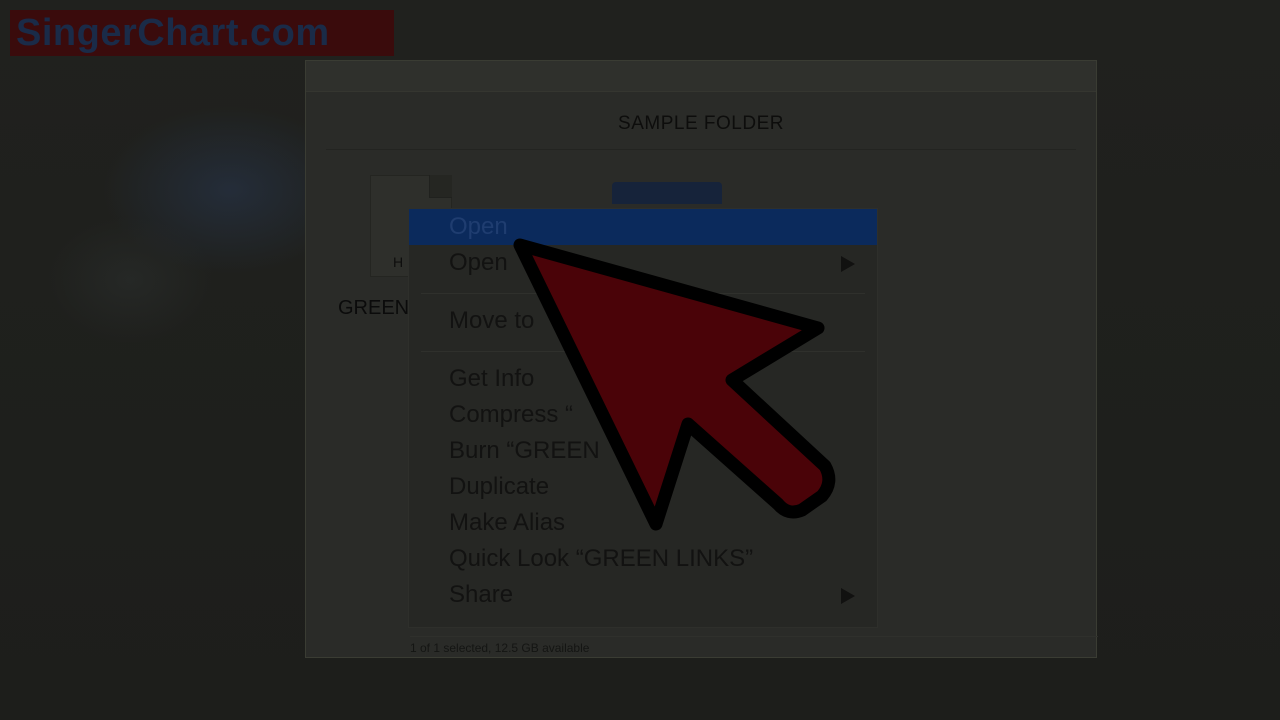 The image size is (1280, 720). I want to click on status-bar: 1 of 1 selected, 12.5 GB available, so click(754, 647).